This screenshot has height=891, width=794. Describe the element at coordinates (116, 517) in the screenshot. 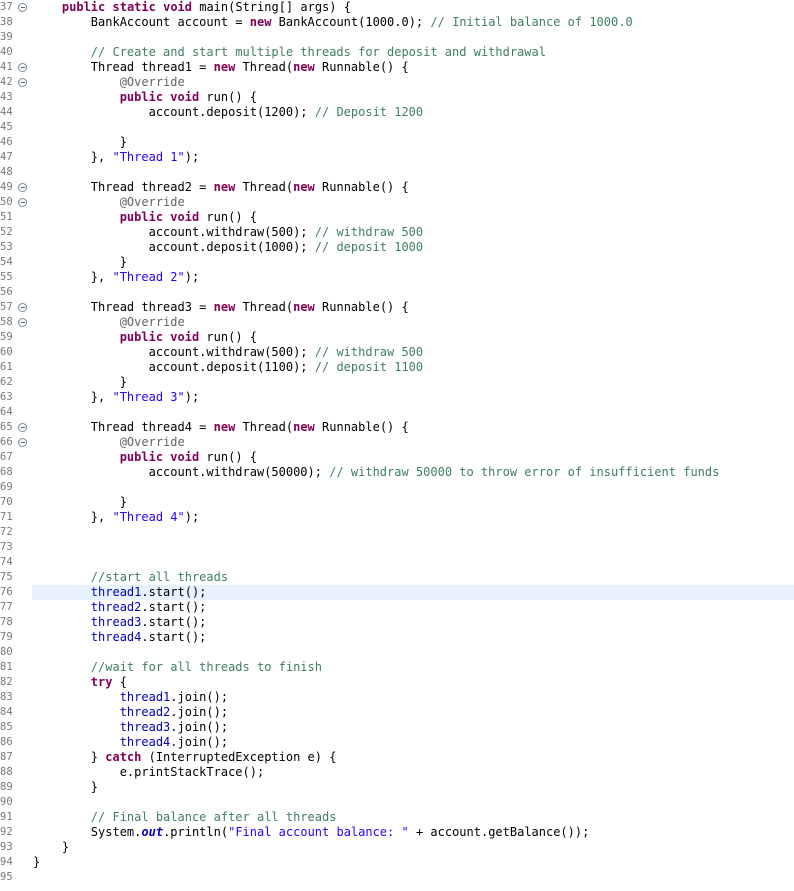

I see `code-text: }, "Thread 4");` at that location.